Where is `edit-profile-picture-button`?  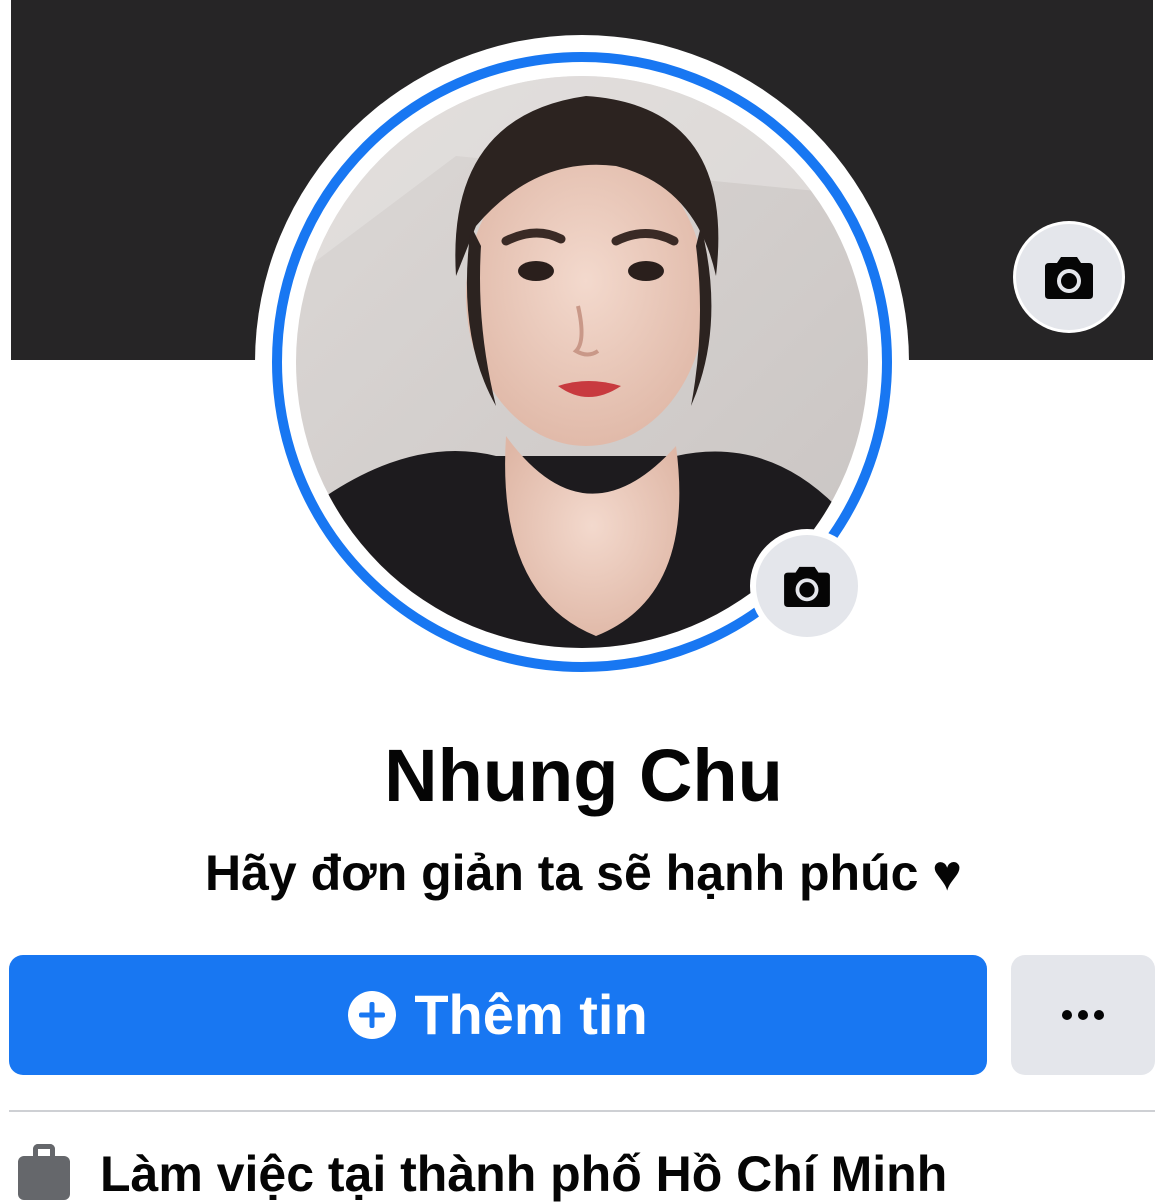 edit-profile-picture-button is located at coordinates (807, 586).